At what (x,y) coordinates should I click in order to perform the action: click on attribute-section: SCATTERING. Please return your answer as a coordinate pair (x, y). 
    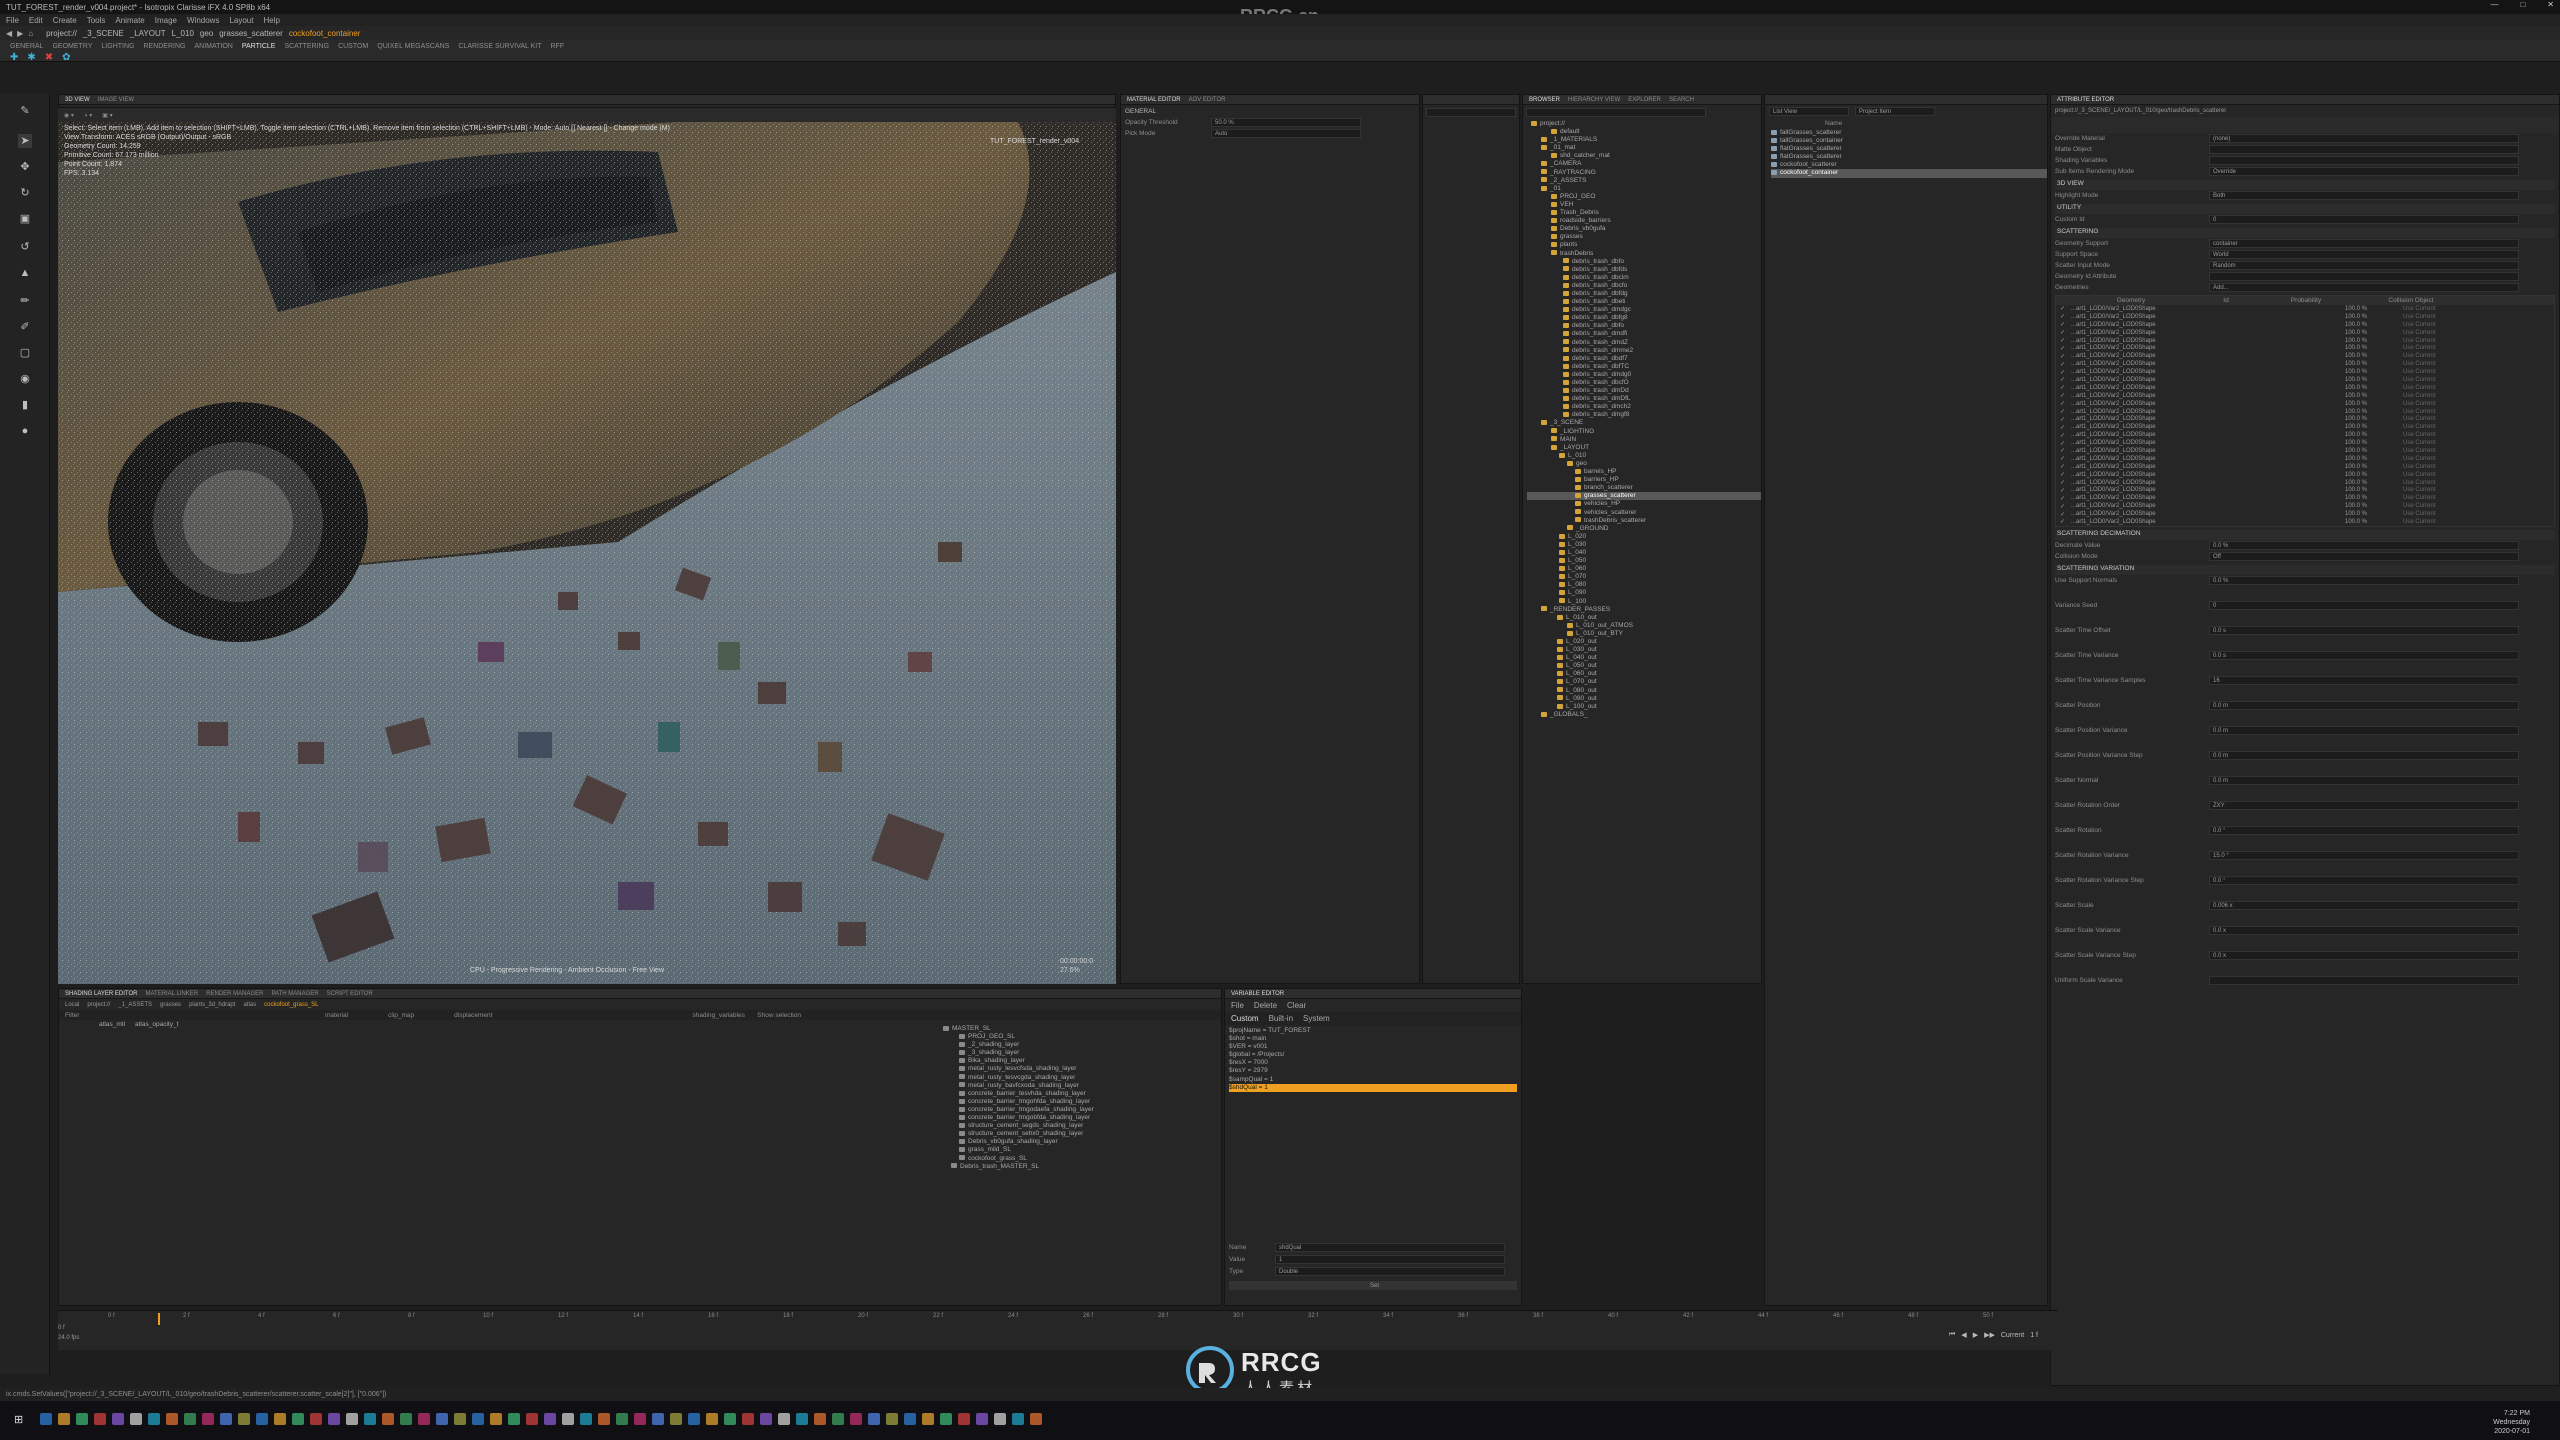
    Looking at the image, I should click on (2305, 233).